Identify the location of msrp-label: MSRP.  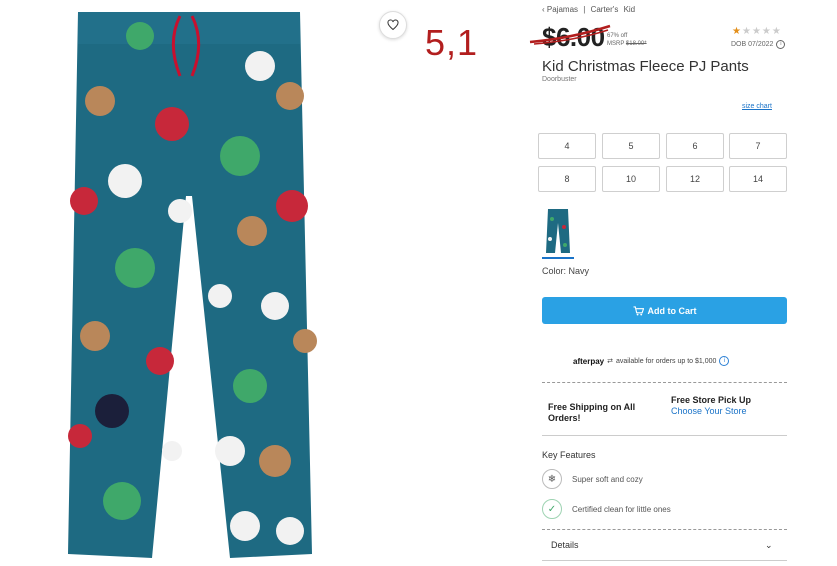
(616, 44).